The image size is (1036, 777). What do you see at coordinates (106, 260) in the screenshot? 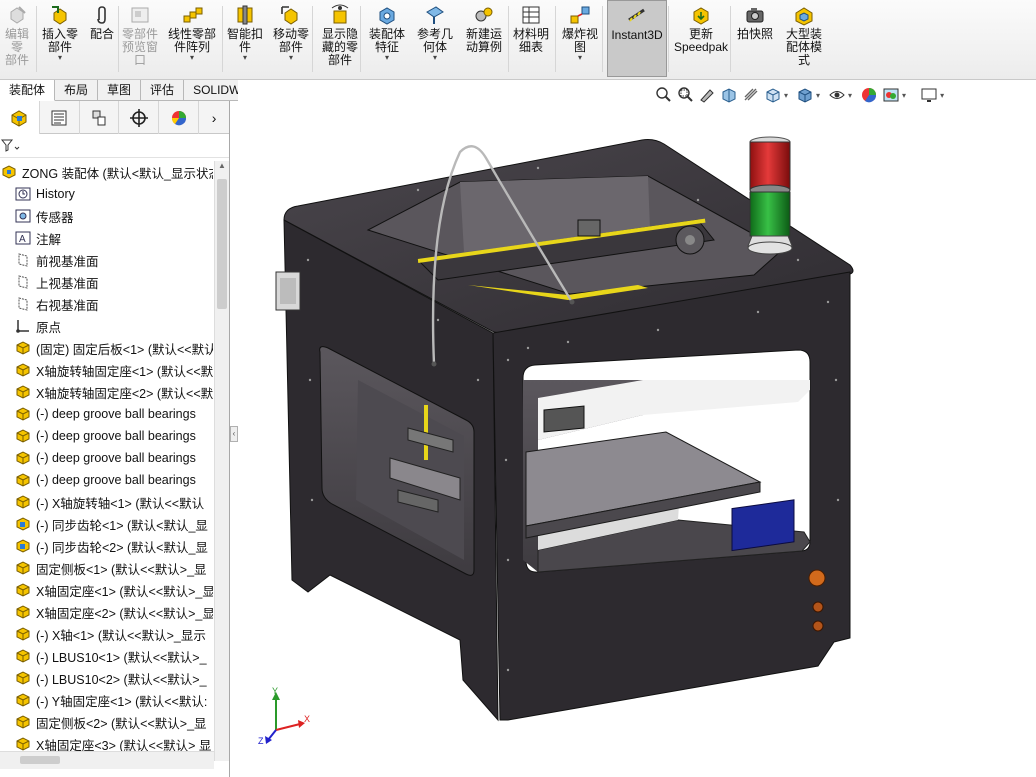
I see `tree-item: 前视基准面` at bounding box center [106, 260].